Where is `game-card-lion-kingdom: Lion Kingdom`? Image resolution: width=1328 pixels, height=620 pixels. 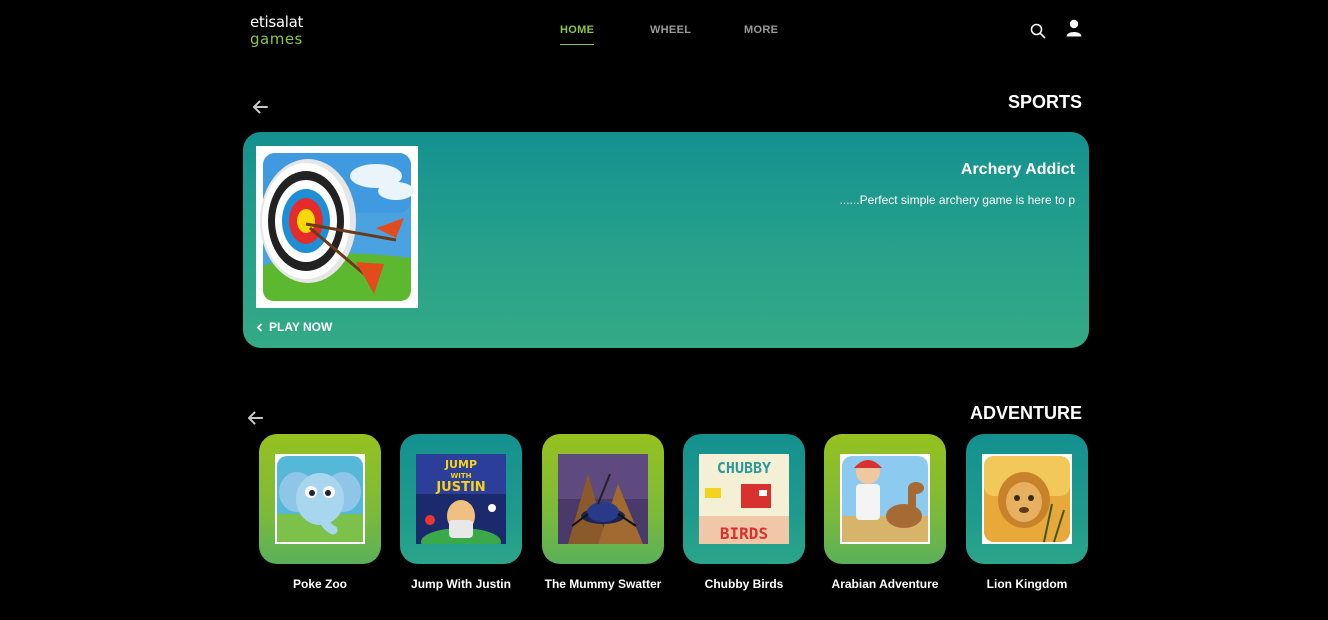
game-card-lion-kingdom: Lion Kingdom is located at coordinates (1027, 512).